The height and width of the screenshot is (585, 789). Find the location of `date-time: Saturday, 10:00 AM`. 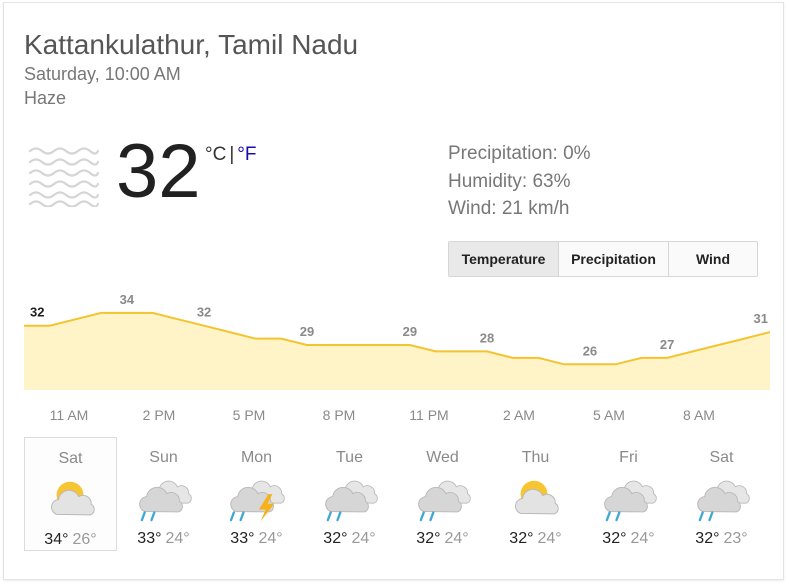

date-time: Saturday, 10:00 AM is located at coordinates (102, 74).